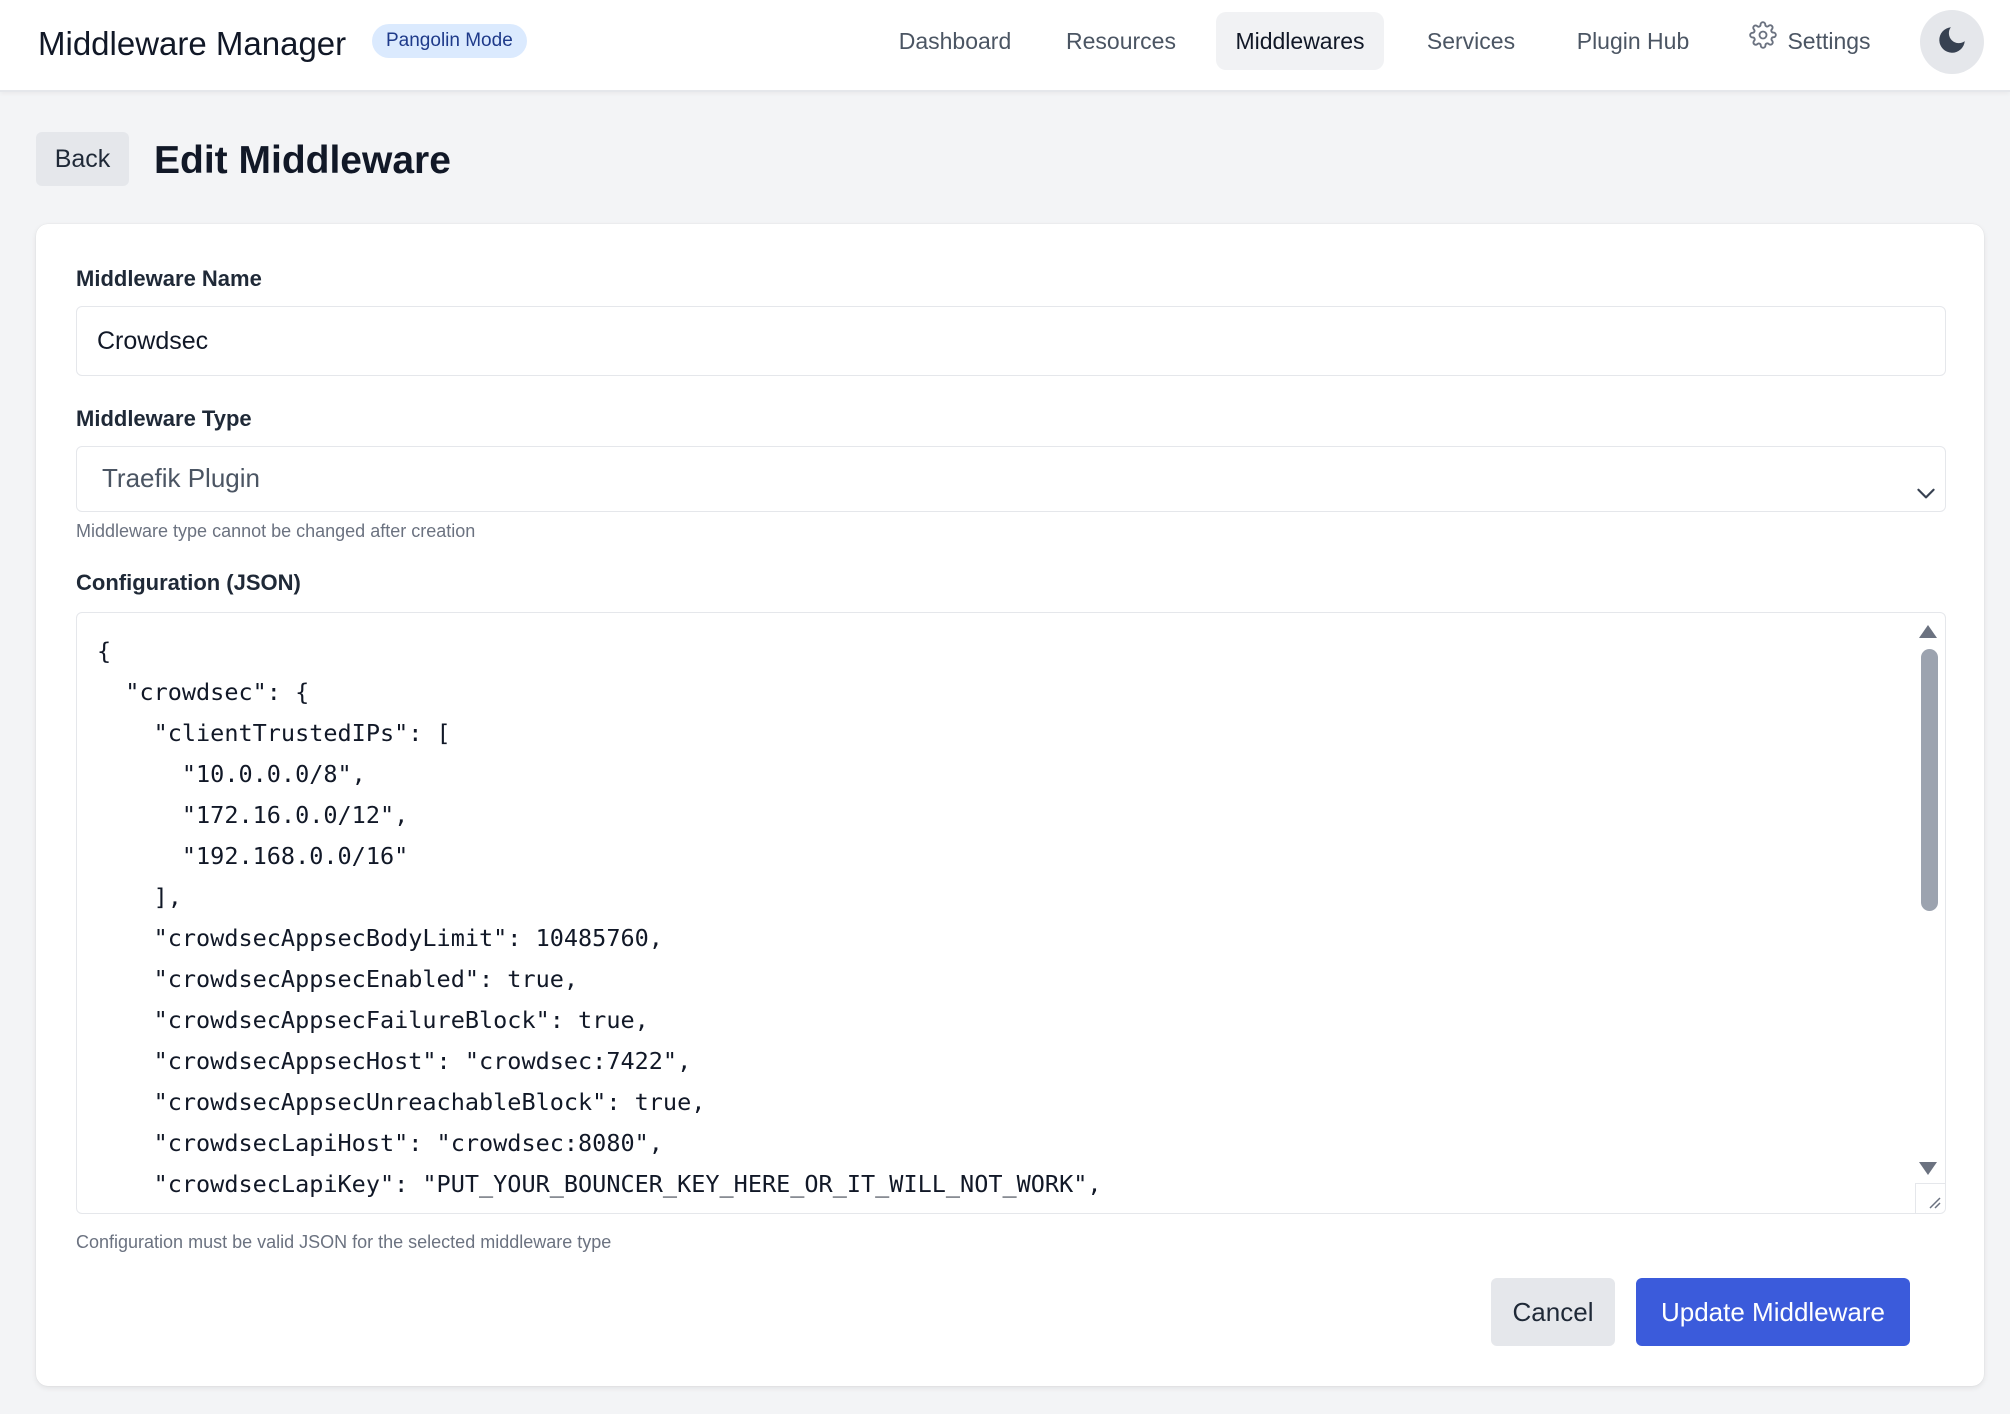 The width and height of the screenshot is (2010, 1414). Describe the element at coordinates (104, 651) in the screenshot. I see `code-line: {` at that location.